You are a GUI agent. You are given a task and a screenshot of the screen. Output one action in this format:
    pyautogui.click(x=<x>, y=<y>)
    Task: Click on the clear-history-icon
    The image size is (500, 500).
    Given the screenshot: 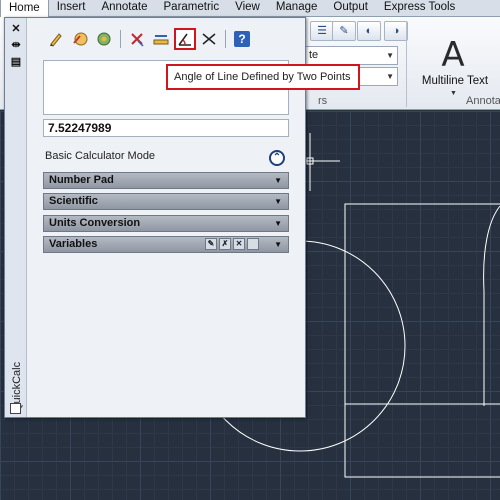 What is the action you would take?
    pyautogui.click(x=80, y=39)
    